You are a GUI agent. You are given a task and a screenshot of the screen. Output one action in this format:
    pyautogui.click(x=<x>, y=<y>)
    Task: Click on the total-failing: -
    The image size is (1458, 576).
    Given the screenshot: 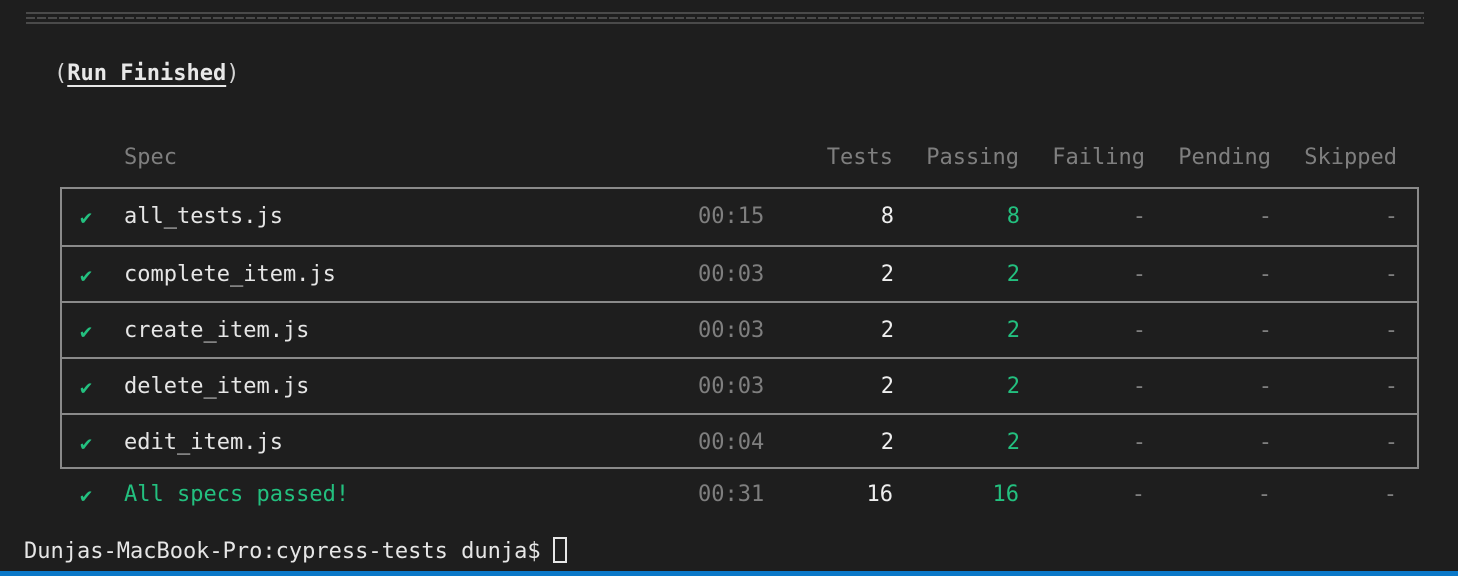 What is the action you would take?
    pyautogui.click(x=1138, y=494)
    